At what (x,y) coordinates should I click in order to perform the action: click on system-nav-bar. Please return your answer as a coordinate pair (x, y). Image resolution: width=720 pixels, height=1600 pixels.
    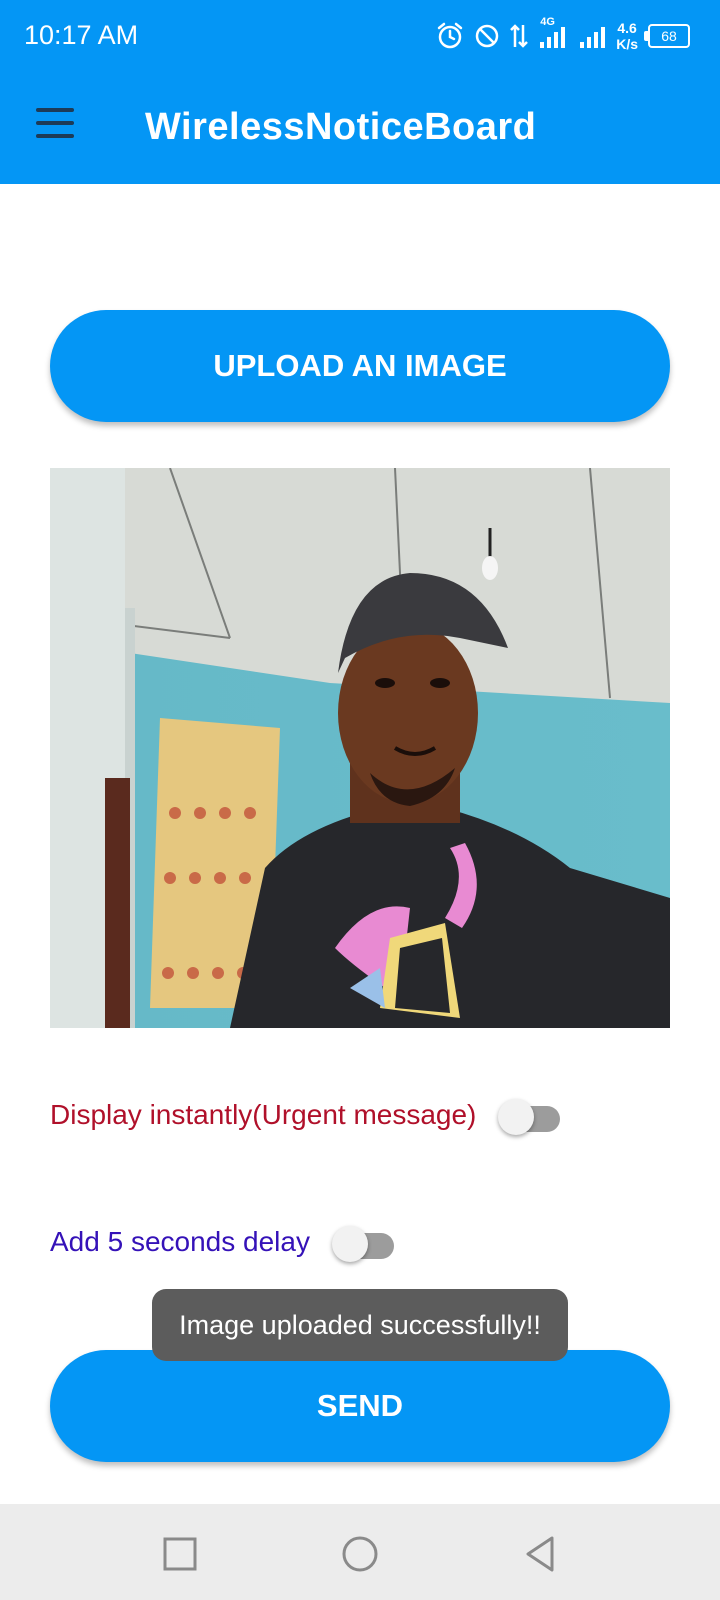
    Looking at the image, I should click on (360, 1552).